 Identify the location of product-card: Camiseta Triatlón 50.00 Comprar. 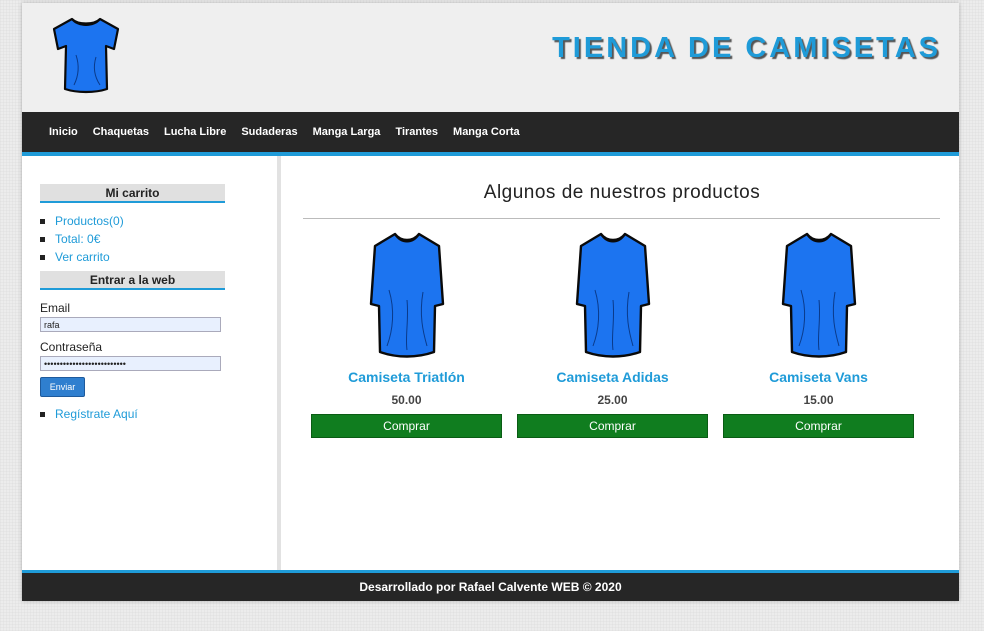
(406, 334).